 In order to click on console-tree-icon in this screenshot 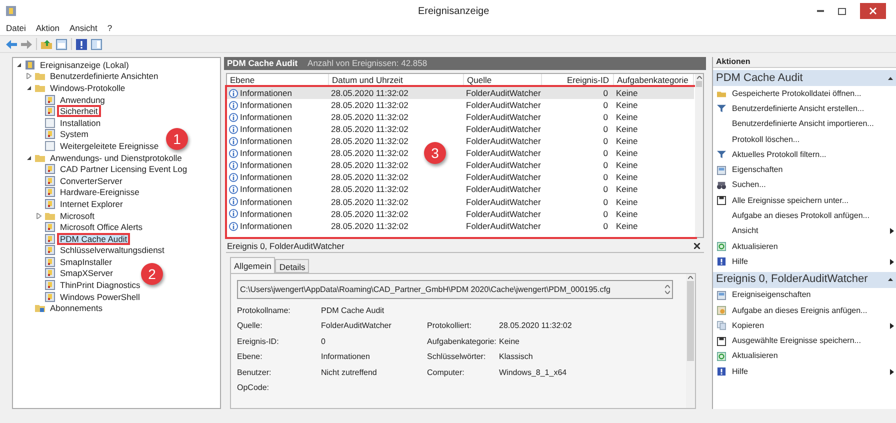, I will do `click(61, 44)`.